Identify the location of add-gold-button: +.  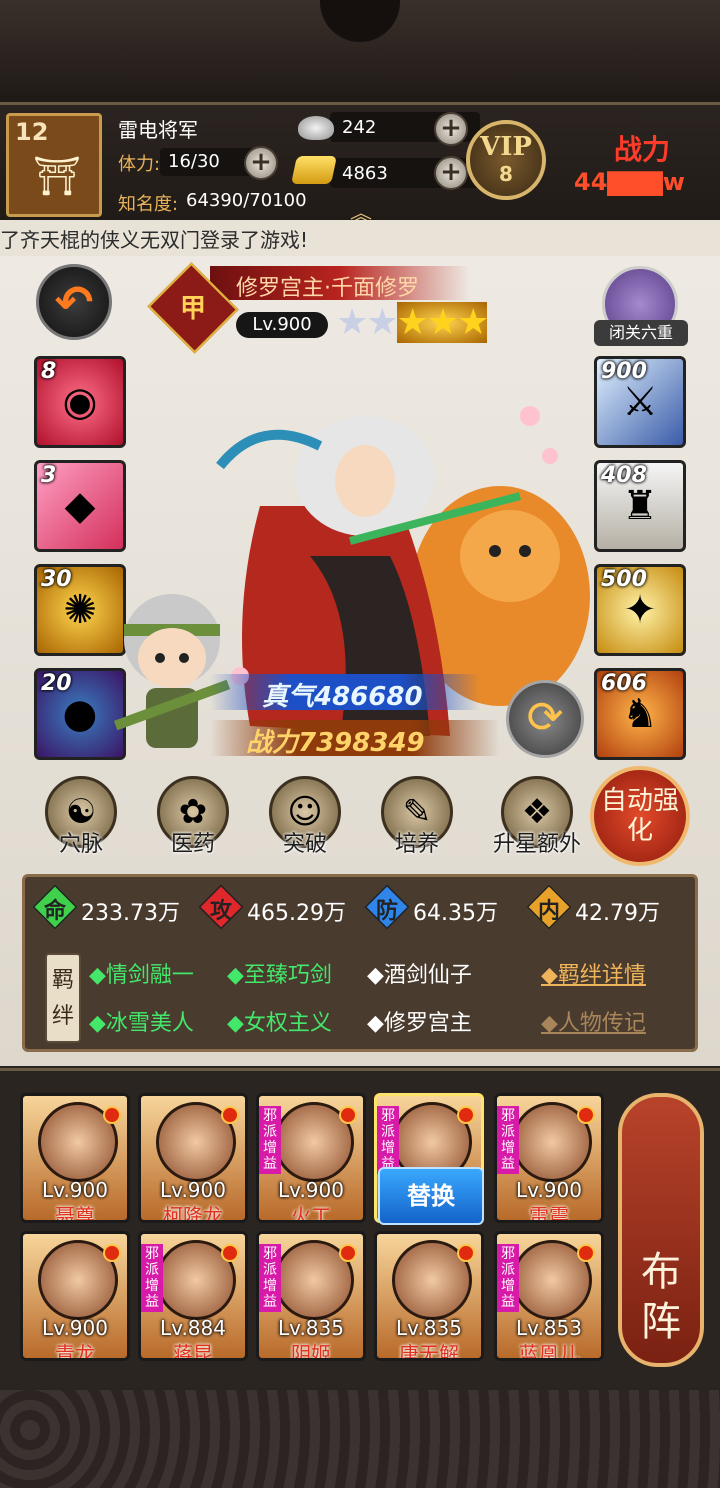
(451, 173).